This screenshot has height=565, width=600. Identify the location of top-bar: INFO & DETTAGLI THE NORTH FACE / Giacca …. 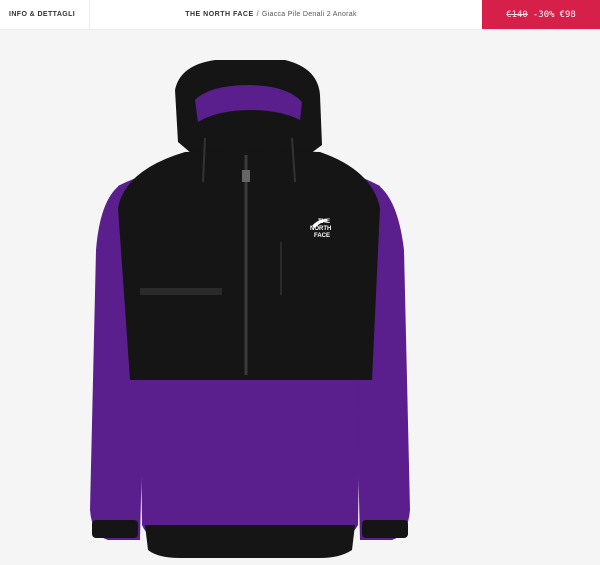
(300, 15).